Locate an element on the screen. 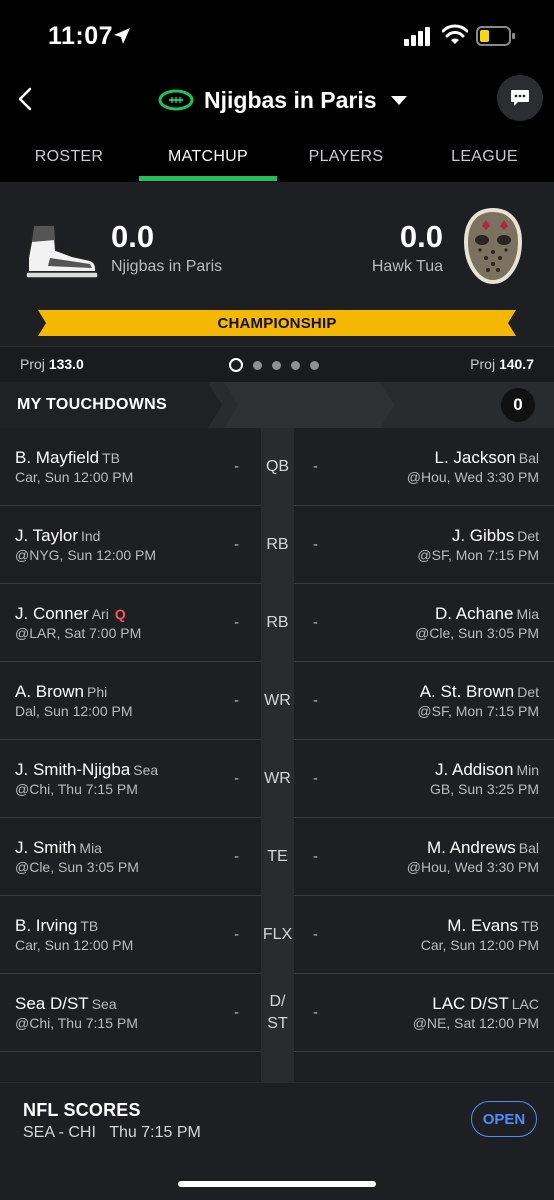  status-bar: 11:07 is located at coordinates (277, 36).